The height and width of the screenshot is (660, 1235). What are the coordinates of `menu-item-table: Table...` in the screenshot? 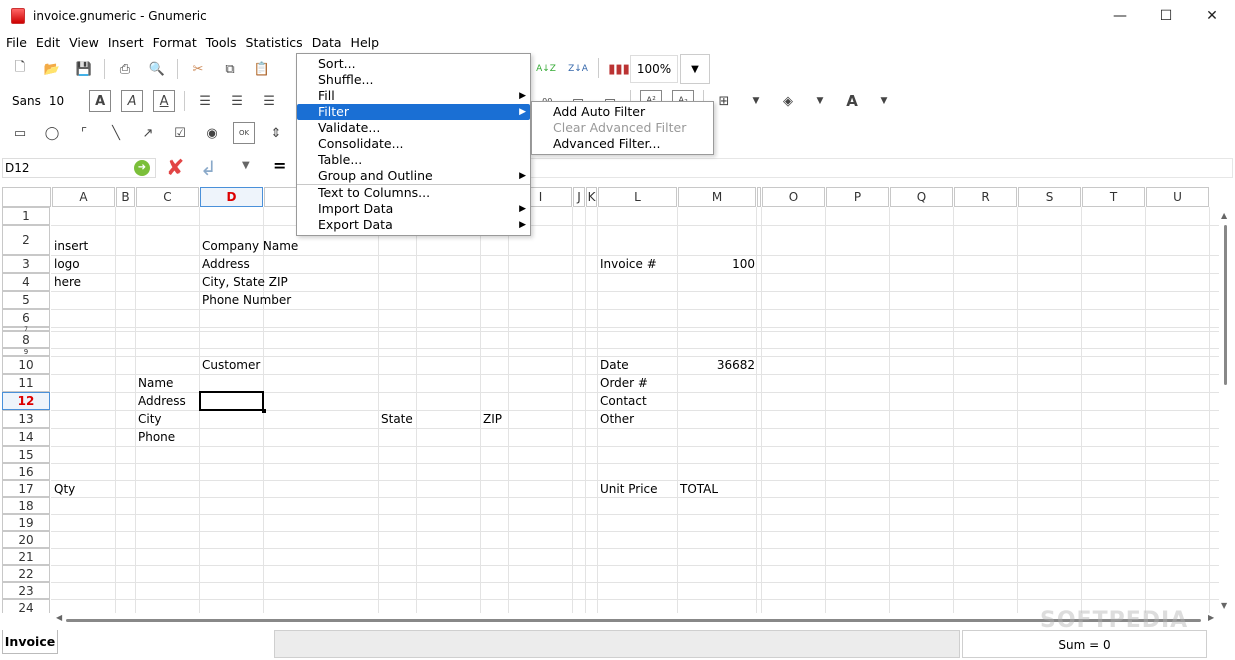 It's located at (413, 160).